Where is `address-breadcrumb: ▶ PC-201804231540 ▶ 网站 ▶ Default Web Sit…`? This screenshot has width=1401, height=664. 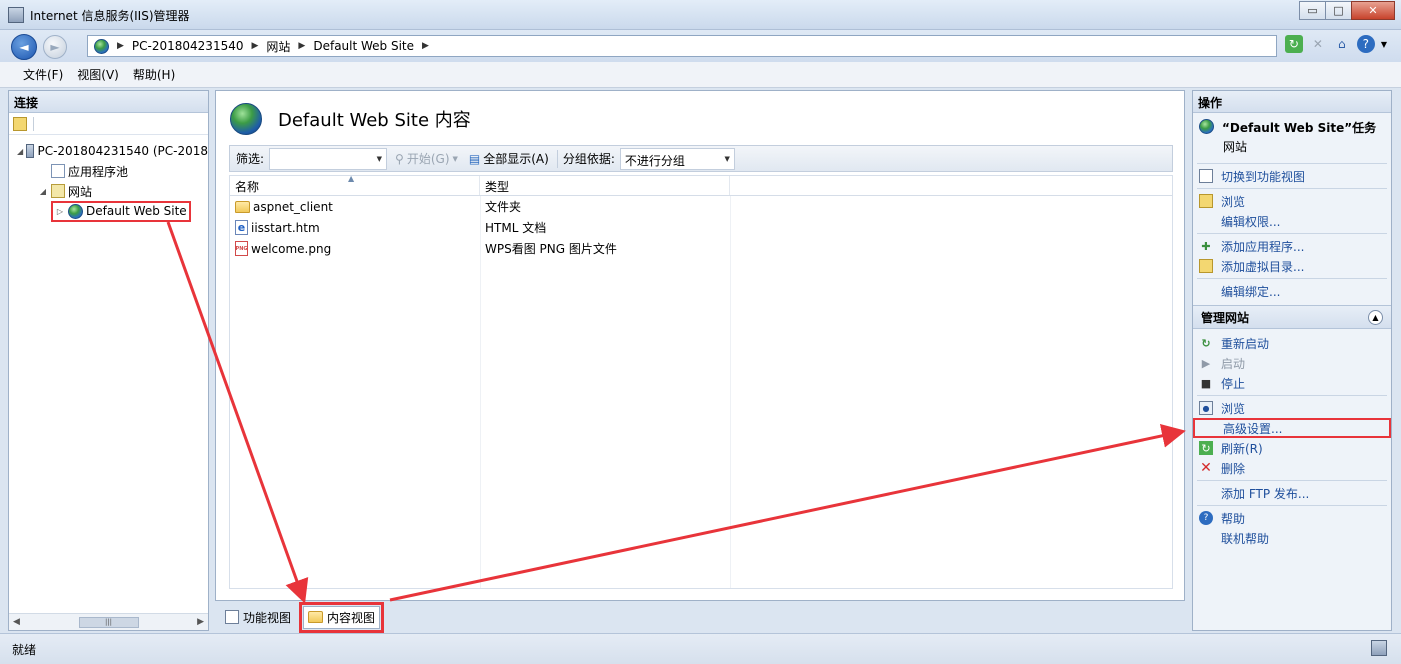 address-breadcrumb: ▶ PC-201804231540 ▶ 网站 ▶ Default Web Sit… is located at coordinates (682, 46).